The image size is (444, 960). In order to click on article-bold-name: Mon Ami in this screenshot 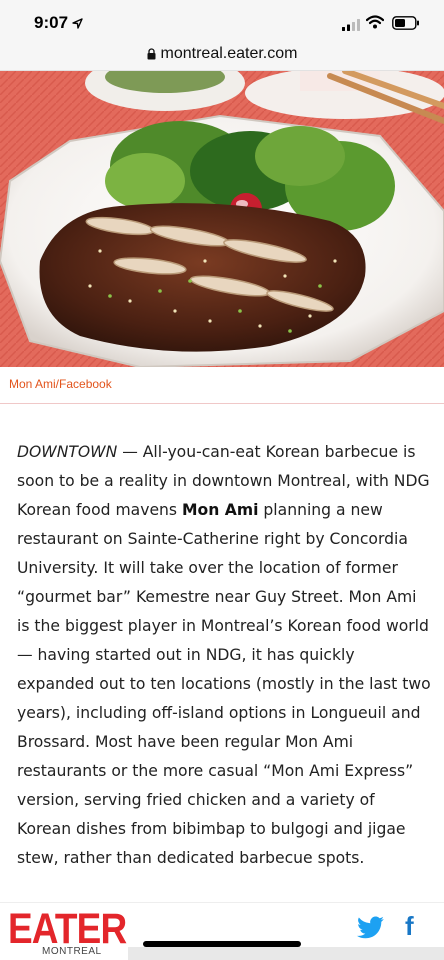, I will do `click(220, 510)`.